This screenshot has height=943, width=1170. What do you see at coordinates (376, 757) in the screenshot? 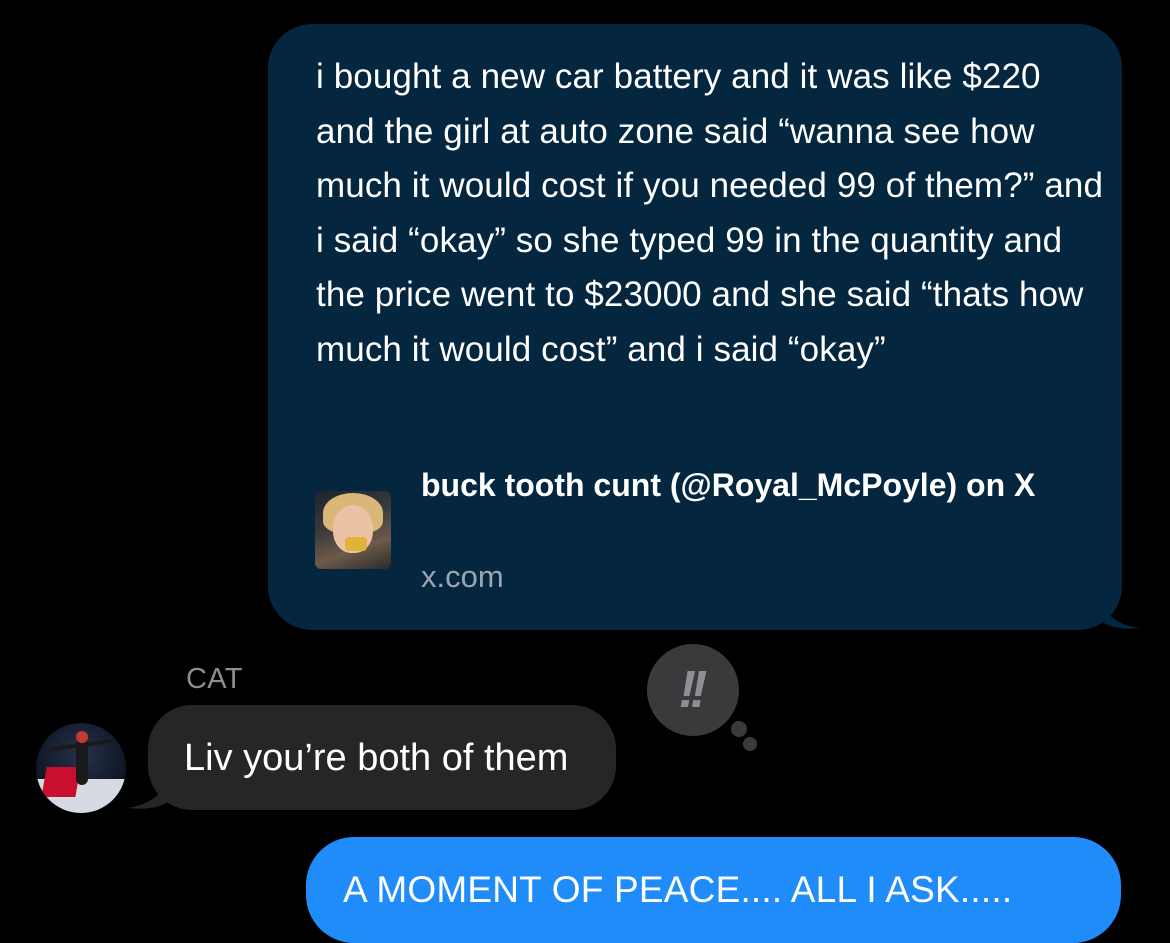
I see `received-message-text: Liv you’re both of them` at bounding box center [376, 757].